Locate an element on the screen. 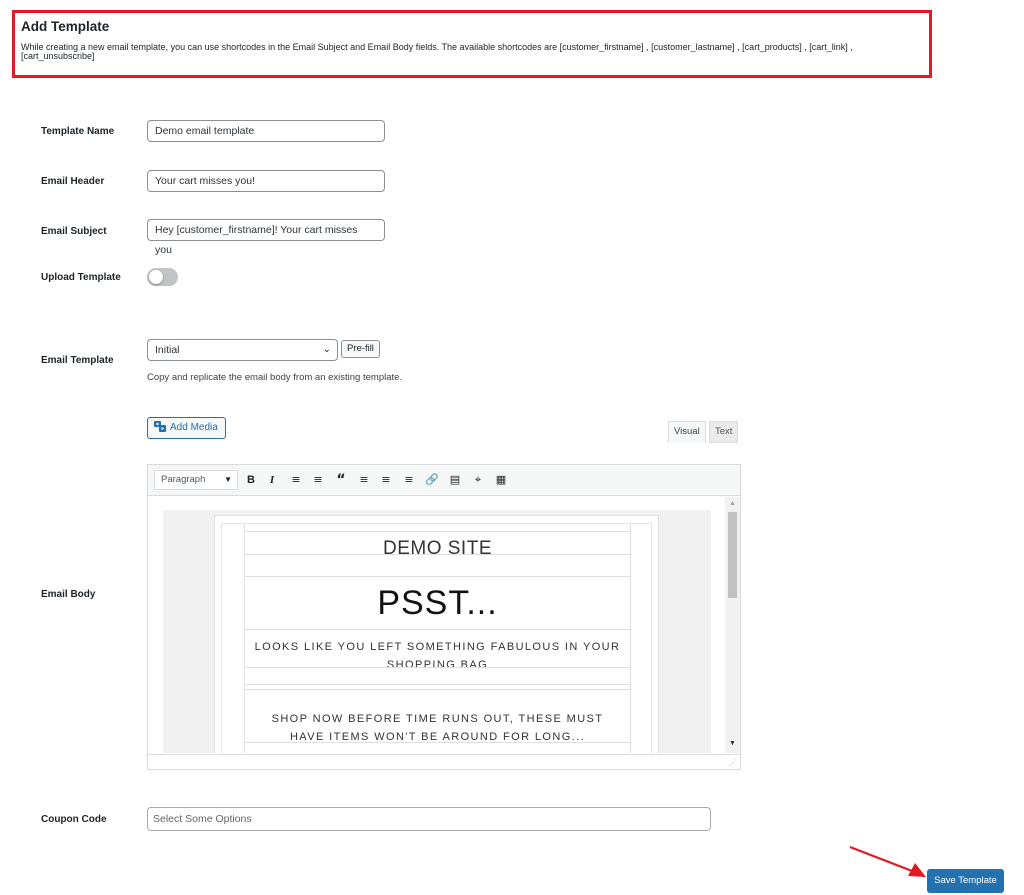  format-select-value: Paragraph is located at coordinates (183, 479).